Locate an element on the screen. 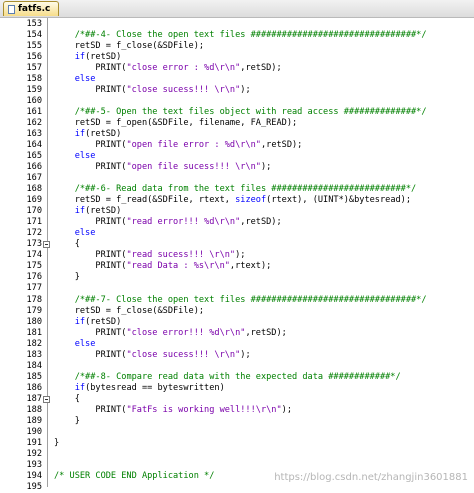 The height and width of the screenshot is (493, 474). tab-fatfs-c: fatfs.c is located at coordinates (31, 8).